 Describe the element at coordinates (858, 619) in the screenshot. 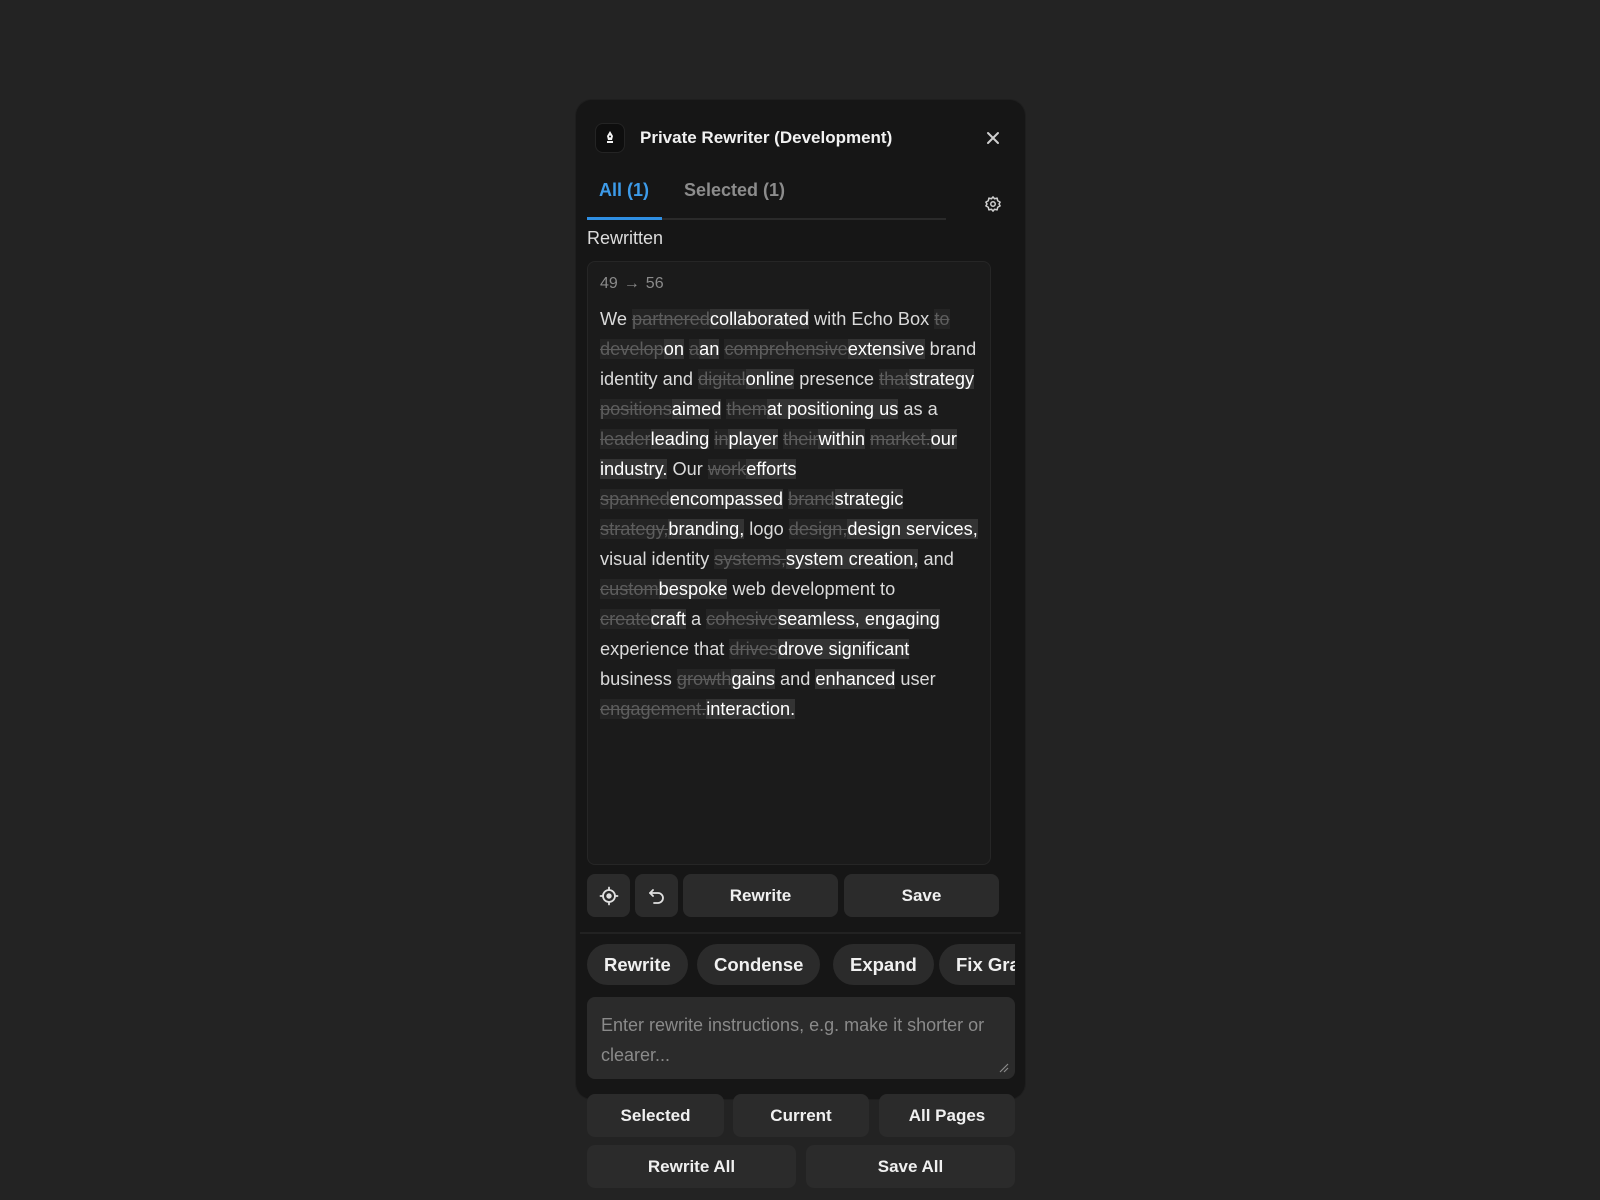

I see `added-text: seamless, engaging` at that location.